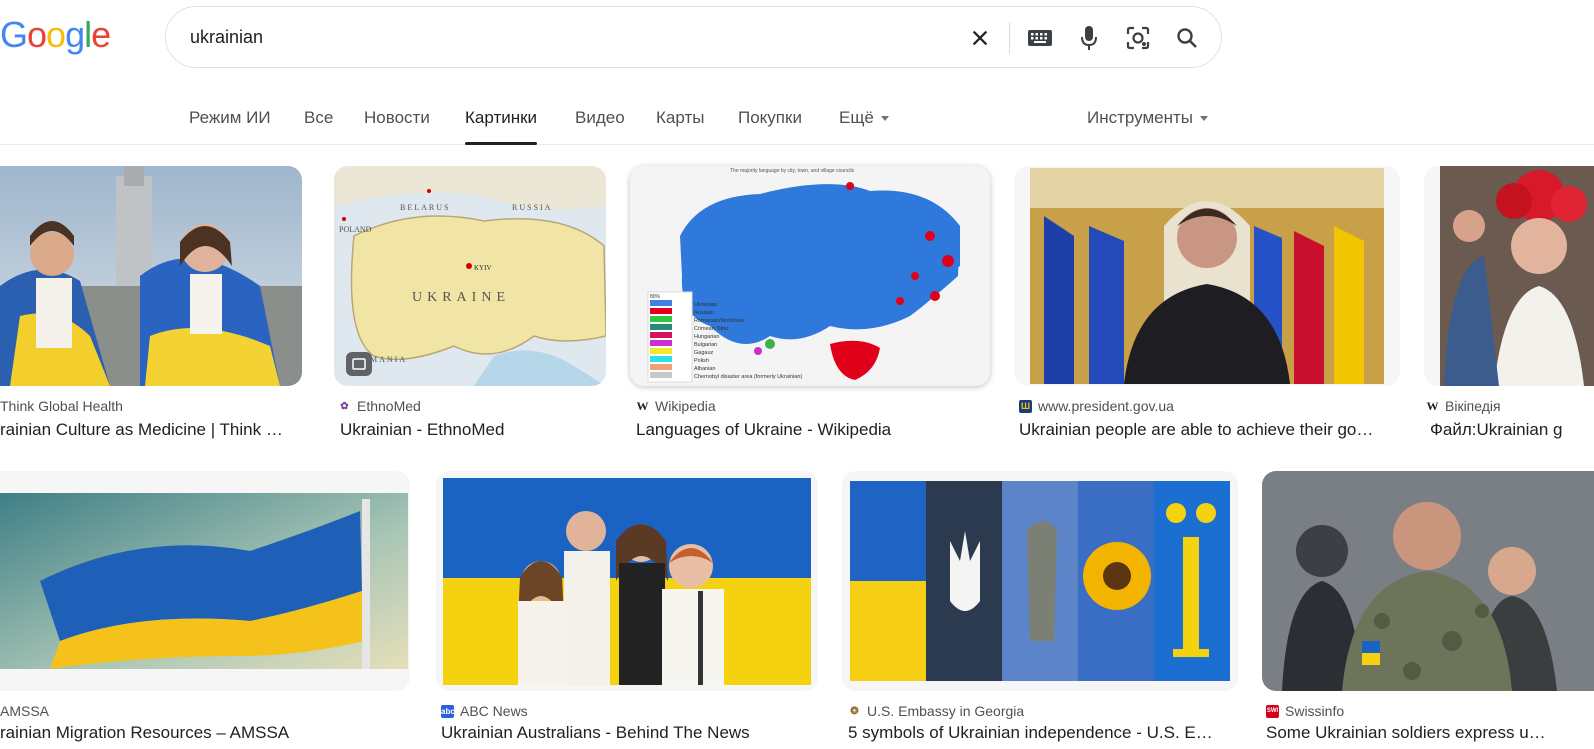 This screenshot has width=1594, height=749. Describe the element at coordinates (980, 38) in the screenshot. I see `clear-icon` at that location.